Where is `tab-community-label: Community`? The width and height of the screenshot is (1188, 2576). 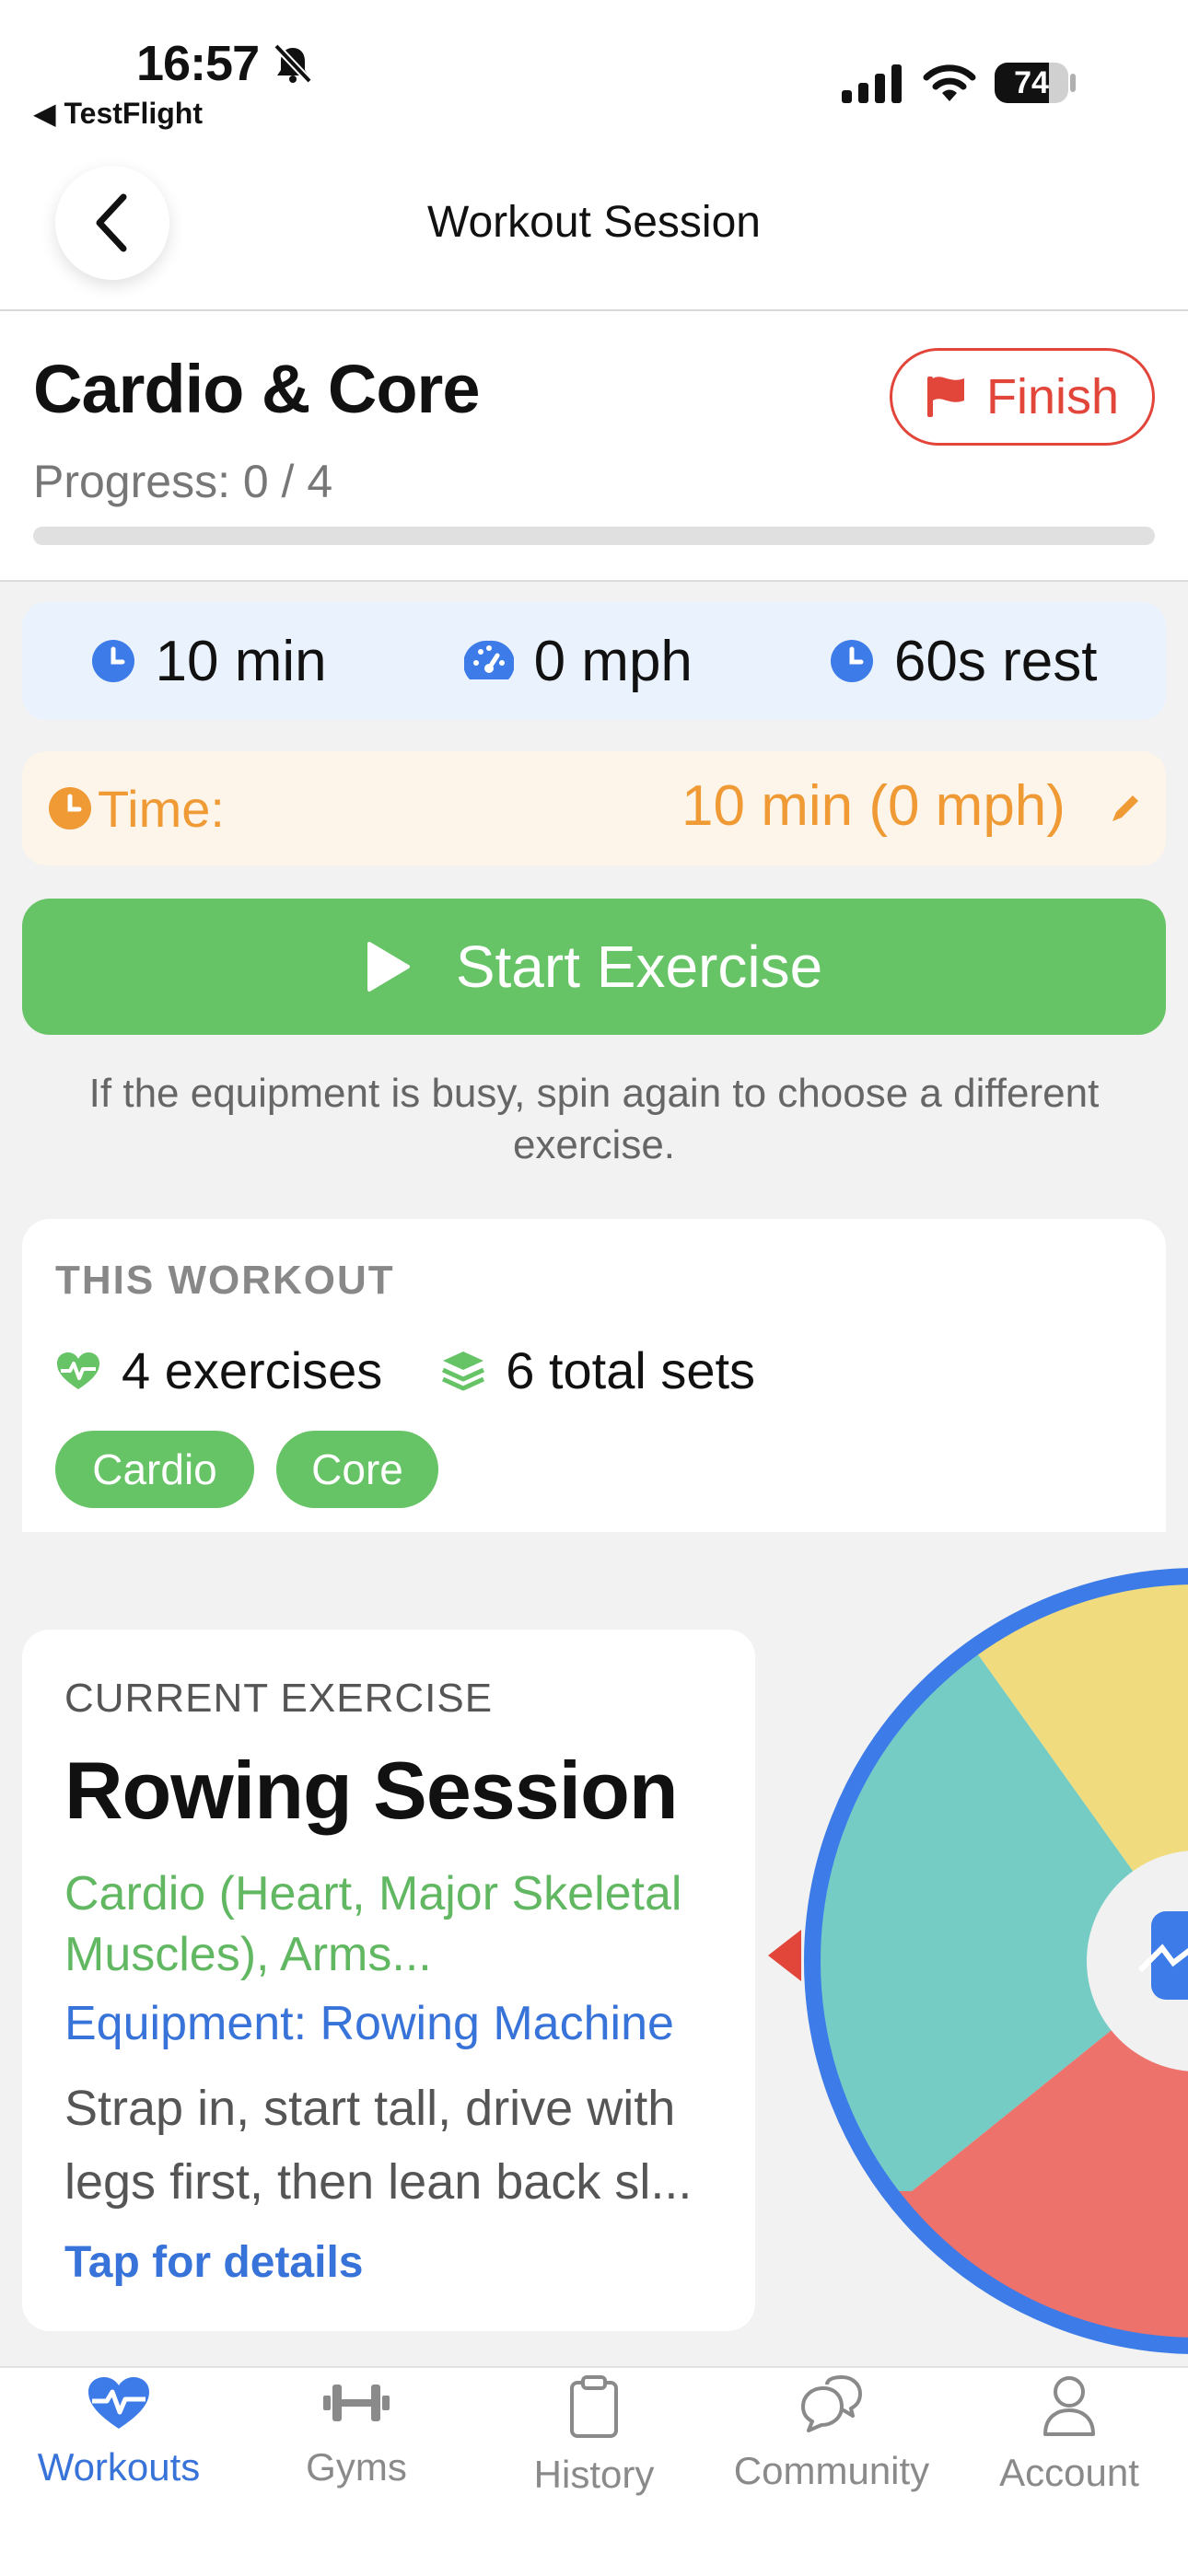 tab-community-label: Community is located at coordinates (831, 2470).